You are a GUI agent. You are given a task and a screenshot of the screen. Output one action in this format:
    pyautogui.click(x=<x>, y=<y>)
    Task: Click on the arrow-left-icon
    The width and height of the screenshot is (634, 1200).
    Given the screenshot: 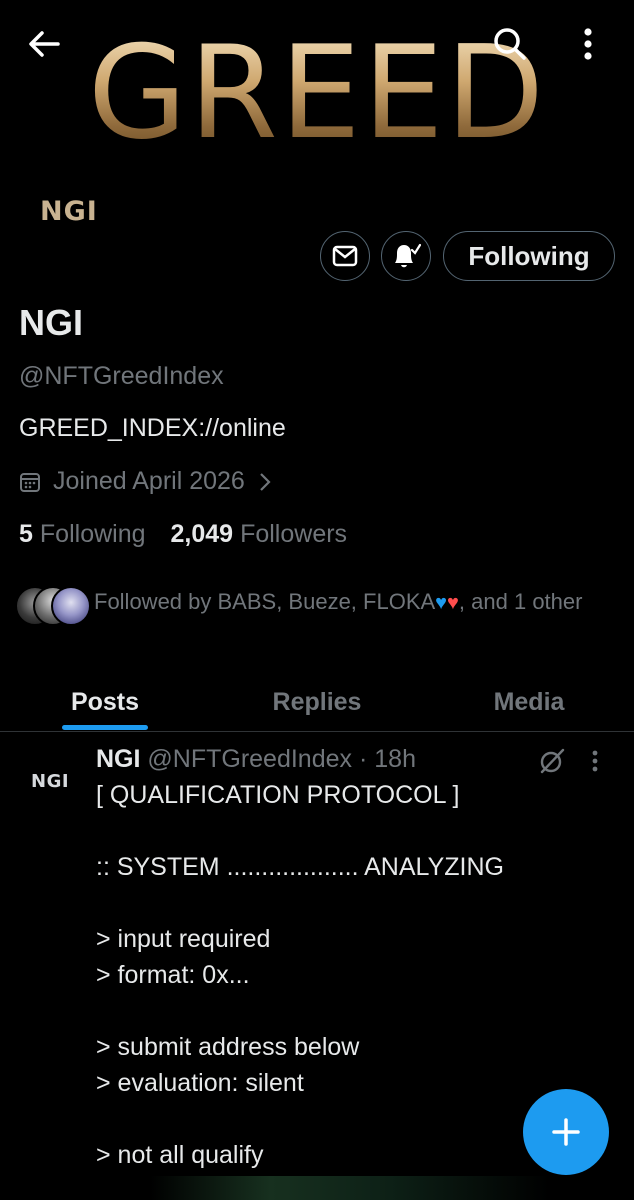 What is the action you would take?
    pyautogui.click(x=44, y=44)
    